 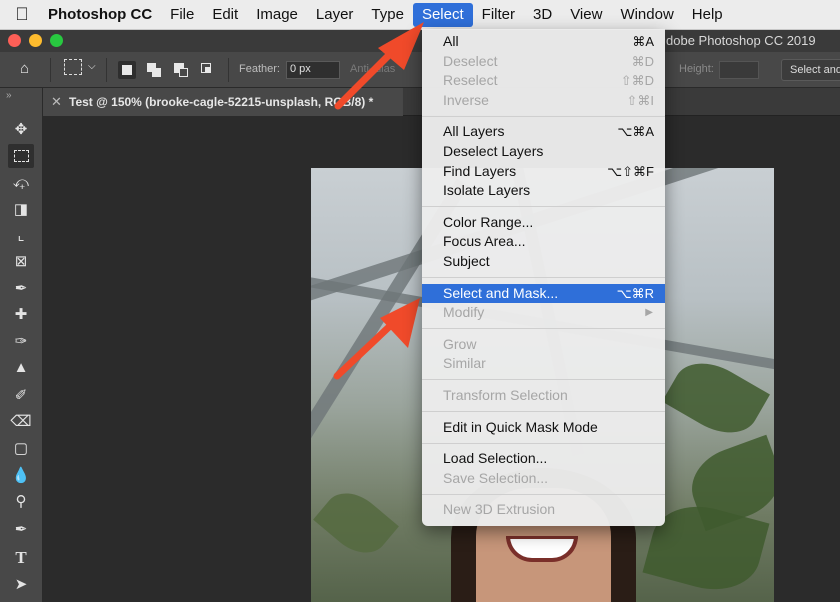 What do you see at coordinates (442, 14) in the screenshot?
I see `menu-select: Select` at bounding box center [442, 14].